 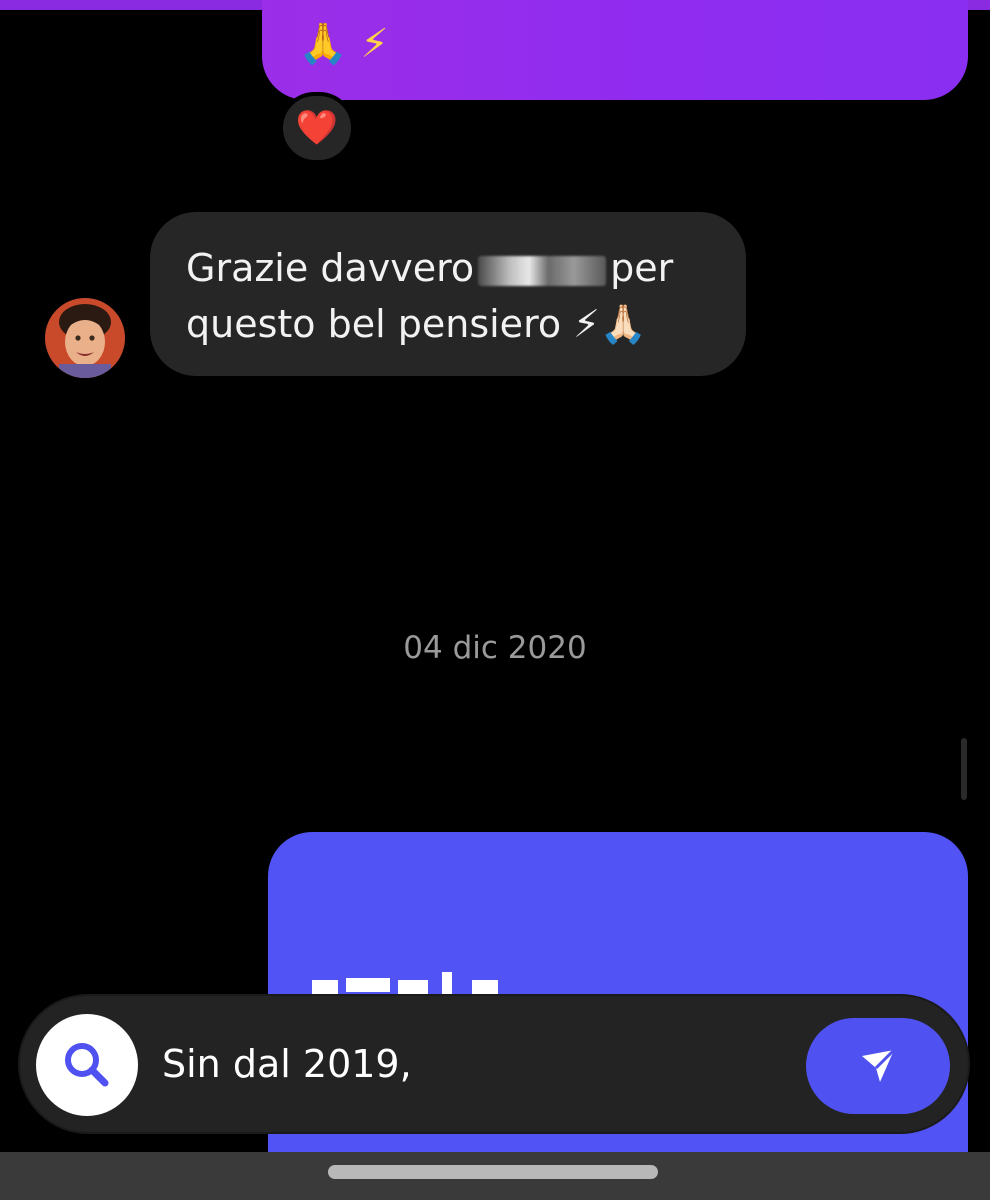 I want to click on received-message-line-2: questo bel pensiero ⚡🙏🏻, so click(x=417, y=324).